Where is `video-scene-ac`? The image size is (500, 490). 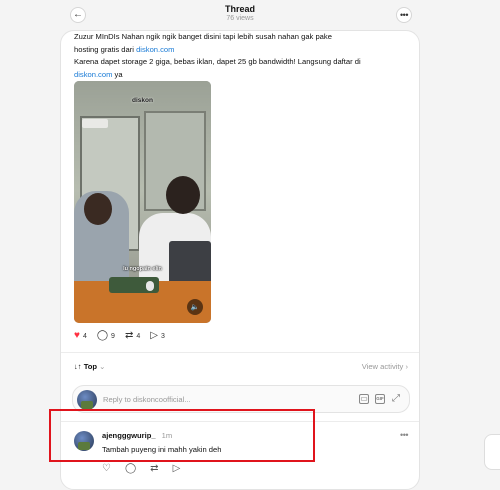
video-scene-ac is located at coordinates (95, 123).